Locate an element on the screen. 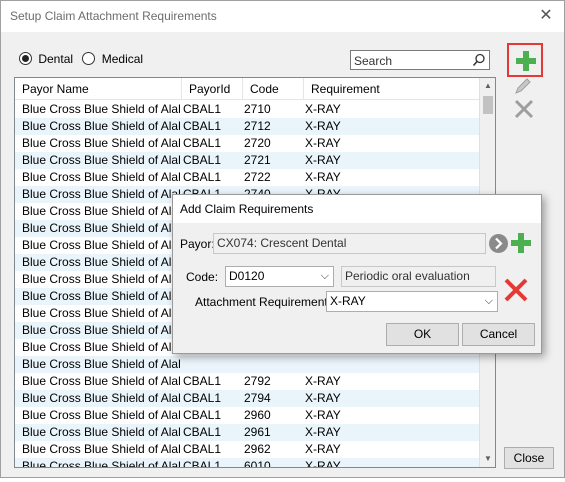 This screenshot has height=482, width=565. payor-field: CX074: Crescent Dental is located at coordinates (349, 243).